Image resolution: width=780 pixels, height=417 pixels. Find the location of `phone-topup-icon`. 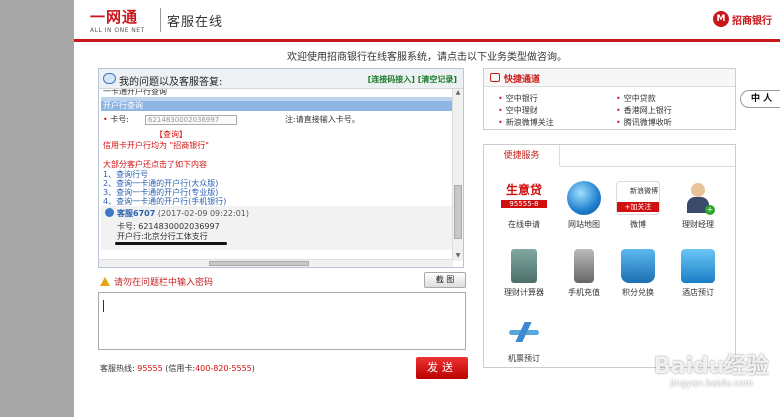

phone-topup-icon is located at coordinates (584, 266).